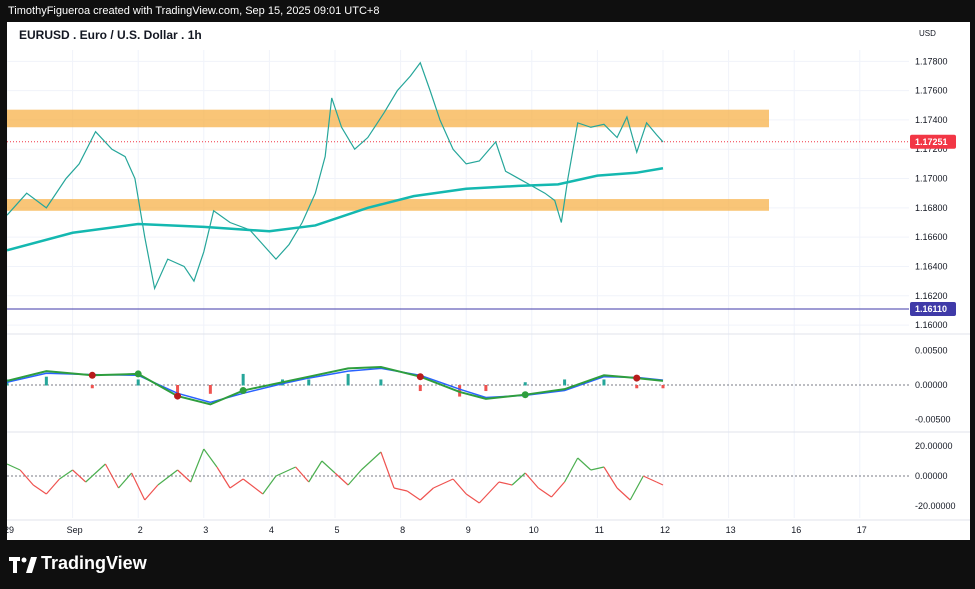 The width and height of the screenshot is (975, 589). I want to click on macd-tick-label: 0.00500, so click(931, 350).